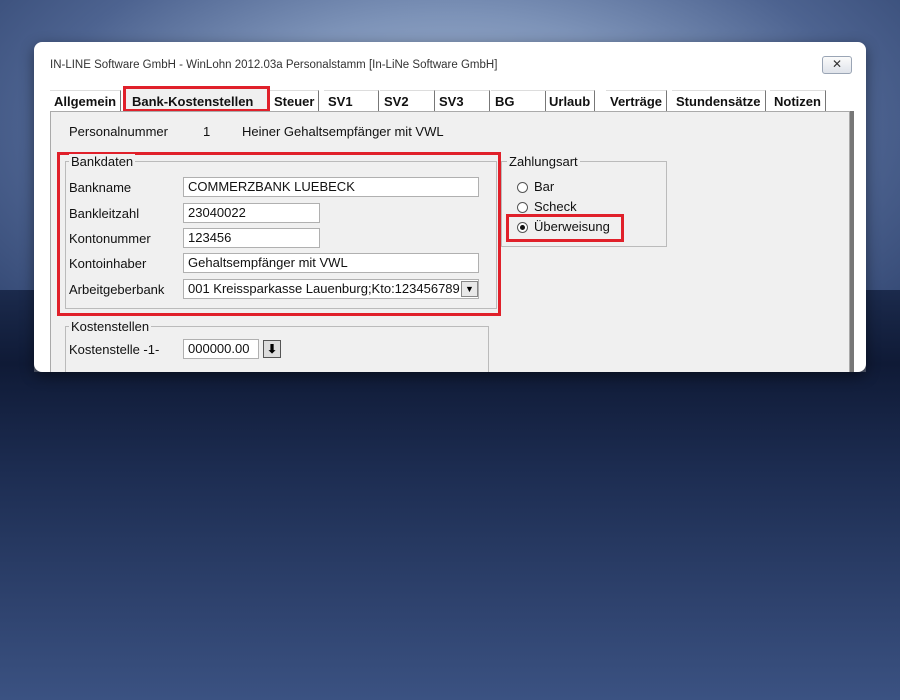 The width and height of the screenshot is (900, 700). I want to click on kostenstellen-title: Kostenstellen, so click(110, 326).